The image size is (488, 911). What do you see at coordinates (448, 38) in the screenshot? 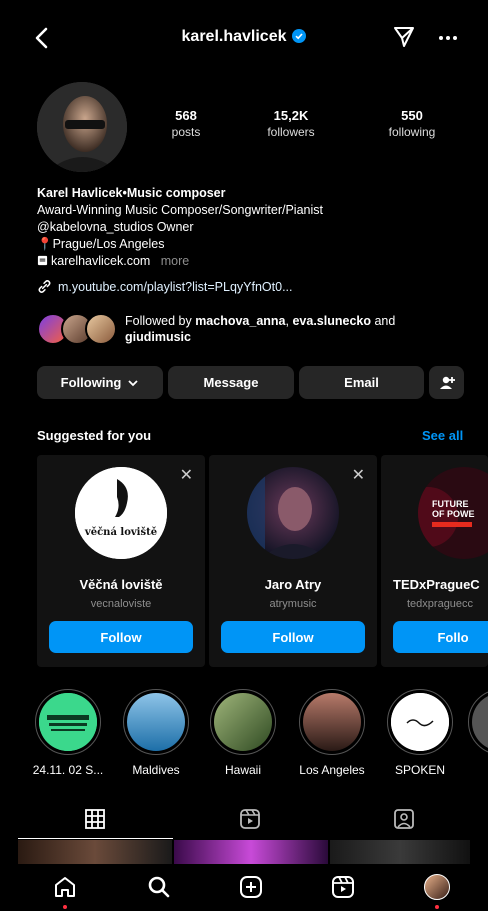
I see `more-icon` at bounding box center [448, 38].